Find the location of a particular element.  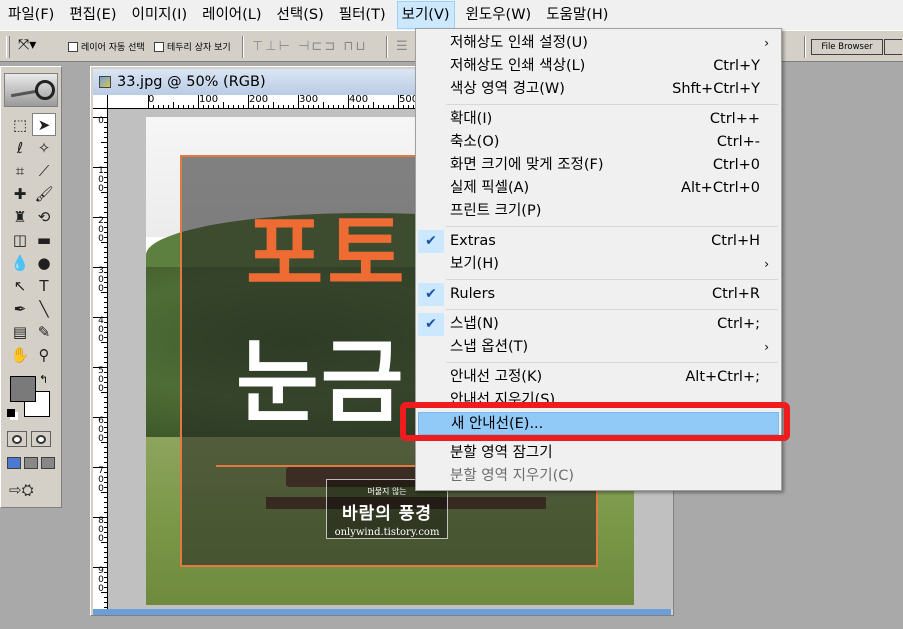

distribute-buttons-icon: ☰ is located at coordinates (403, 46).